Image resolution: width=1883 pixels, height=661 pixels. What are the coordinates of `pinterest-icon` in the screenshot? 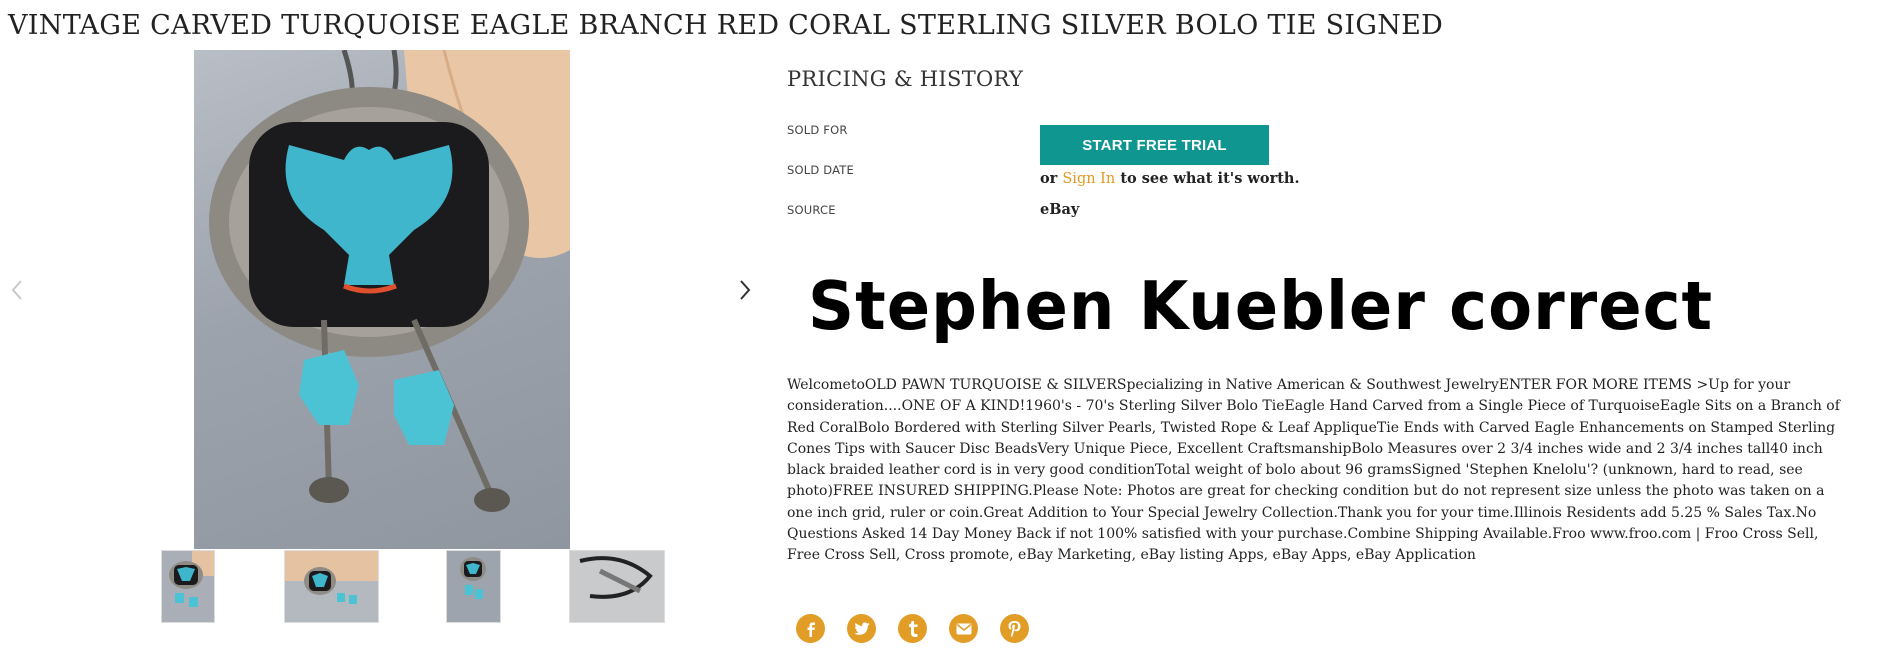 It's located at (1014, 628).